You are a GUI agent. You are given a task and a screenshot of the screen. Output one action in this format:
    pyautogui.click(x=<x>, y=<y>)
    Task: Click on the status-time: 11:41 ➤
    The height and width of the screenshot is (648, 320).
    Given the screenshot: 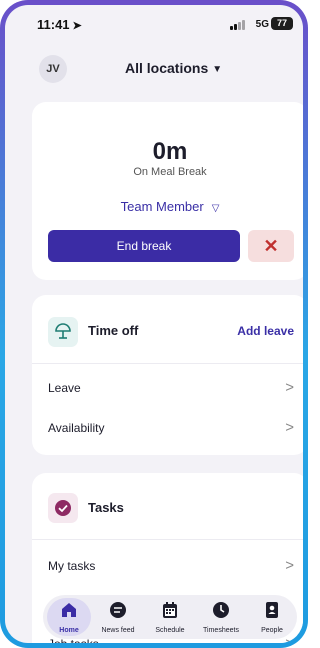 What is the action you would take?
    pyautogui.click(x=59, y=24)
    